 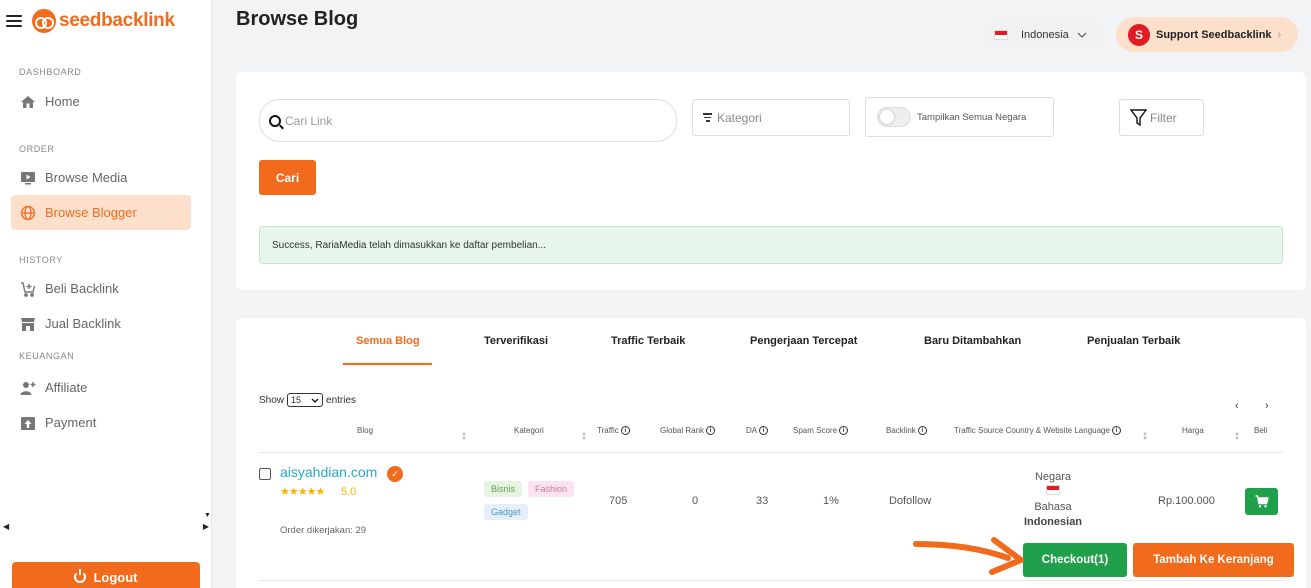 I want to click on scroll-down-arrow-icon: ▼, so click(x=207, y=515).